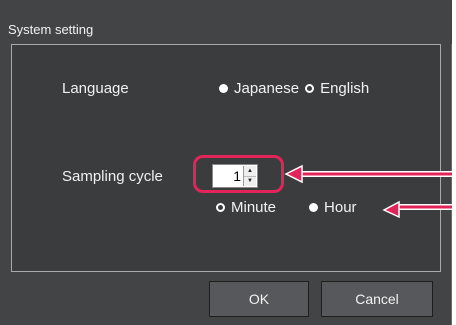 The height and width of the screenshot is (325, 456). I want to click on spinner-callout-arrow-icon, so click(368, 174).